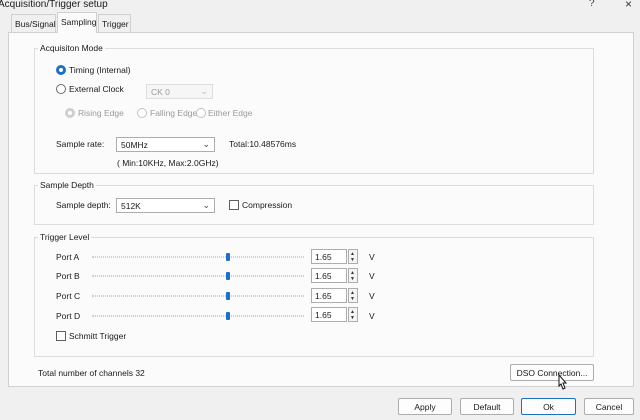 Image resolution: width=640 pixels, height=420 pixels. Describe the element at coordinates (372, 296) in the screenshot. I see `port-c-unit: V` at that location.